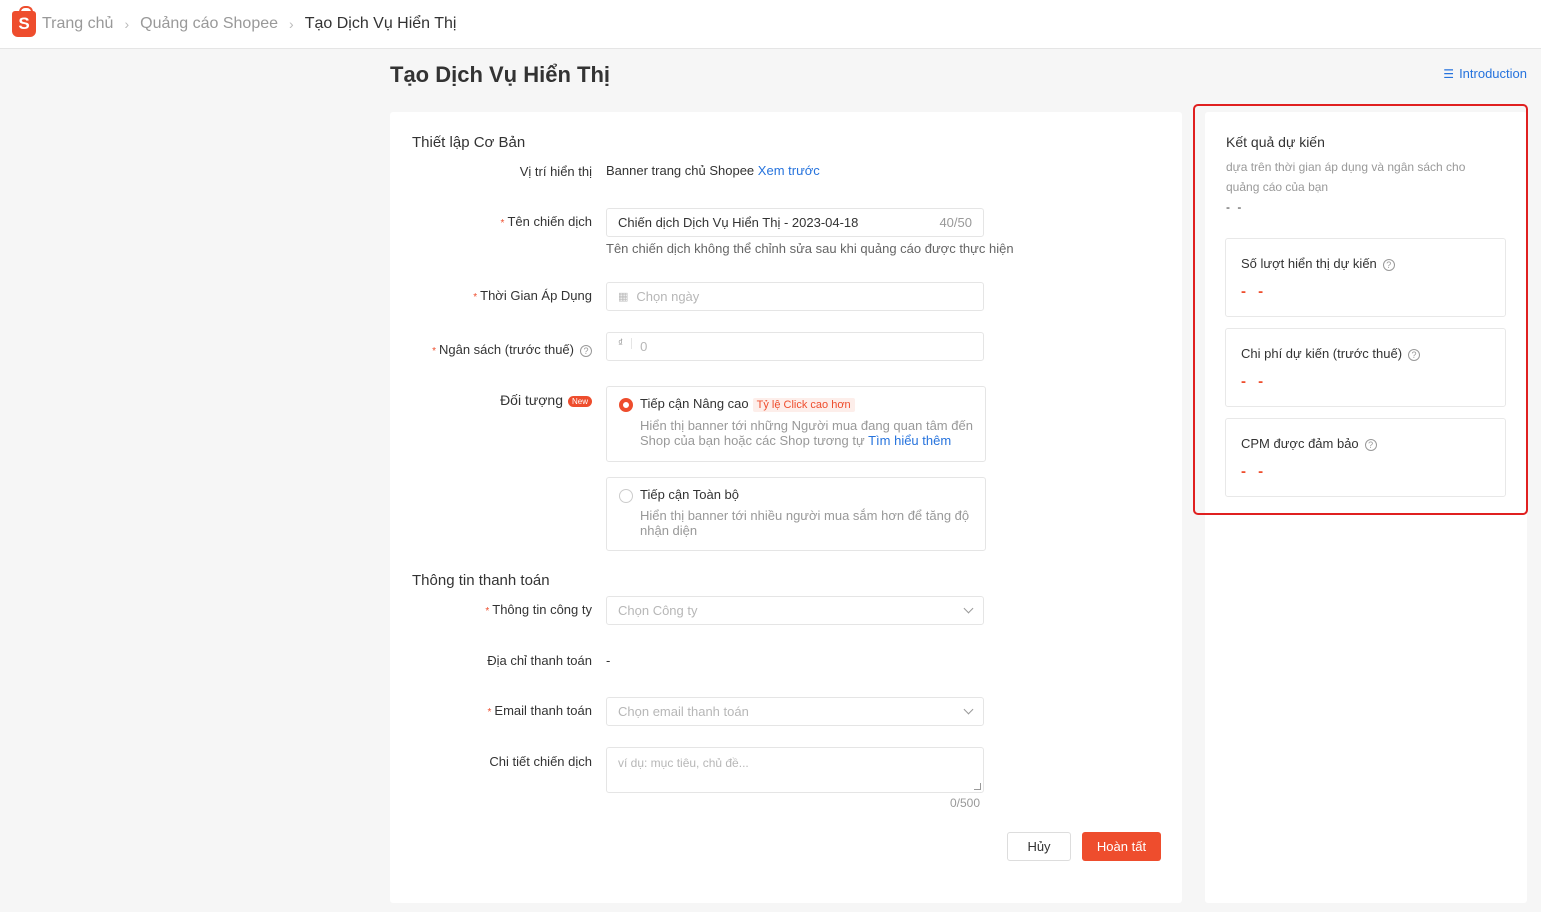 The image size is (1541, 912). What do you see at coordinates (538, 609) in the screenshot?
I see `company-label: * Thông tin công ty` at bounding box center [538, 609].